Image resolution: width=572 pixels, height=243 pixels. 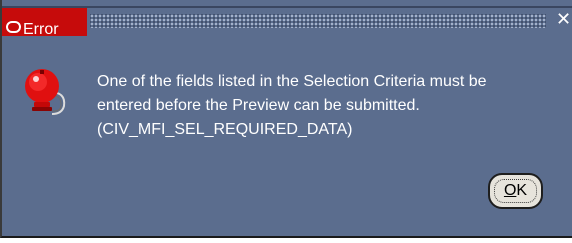 I want to click on error-code: (CIV_MFI_SEL_REQUIRED_DATA), so click(x=225, y=129).